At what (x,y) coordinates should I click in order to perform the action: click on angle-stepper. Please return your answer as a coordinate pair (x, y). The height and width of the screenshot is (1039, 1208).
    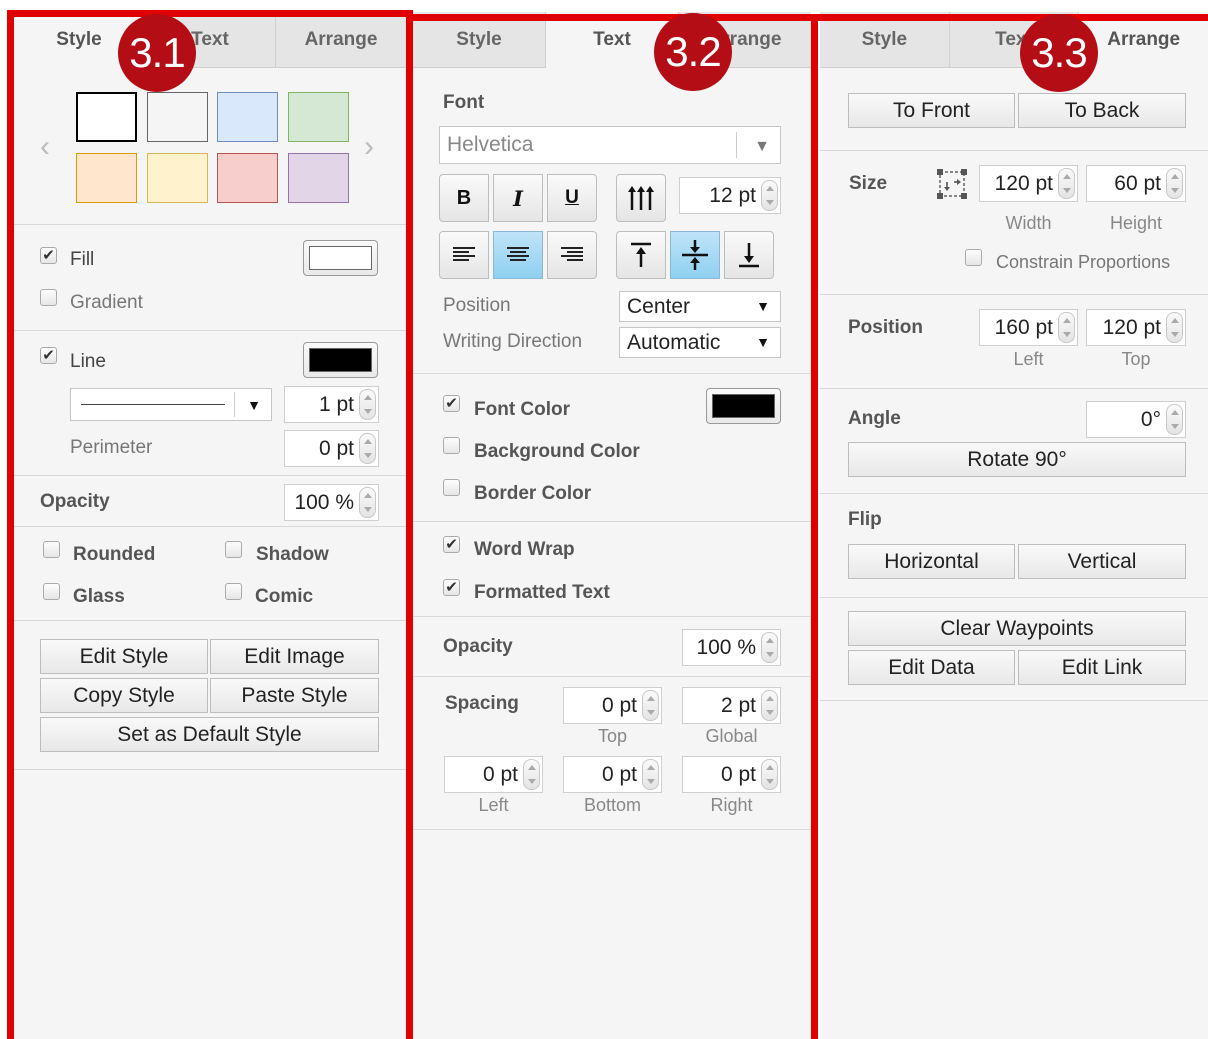
    Looking at the image, I should click on (1174, 419).